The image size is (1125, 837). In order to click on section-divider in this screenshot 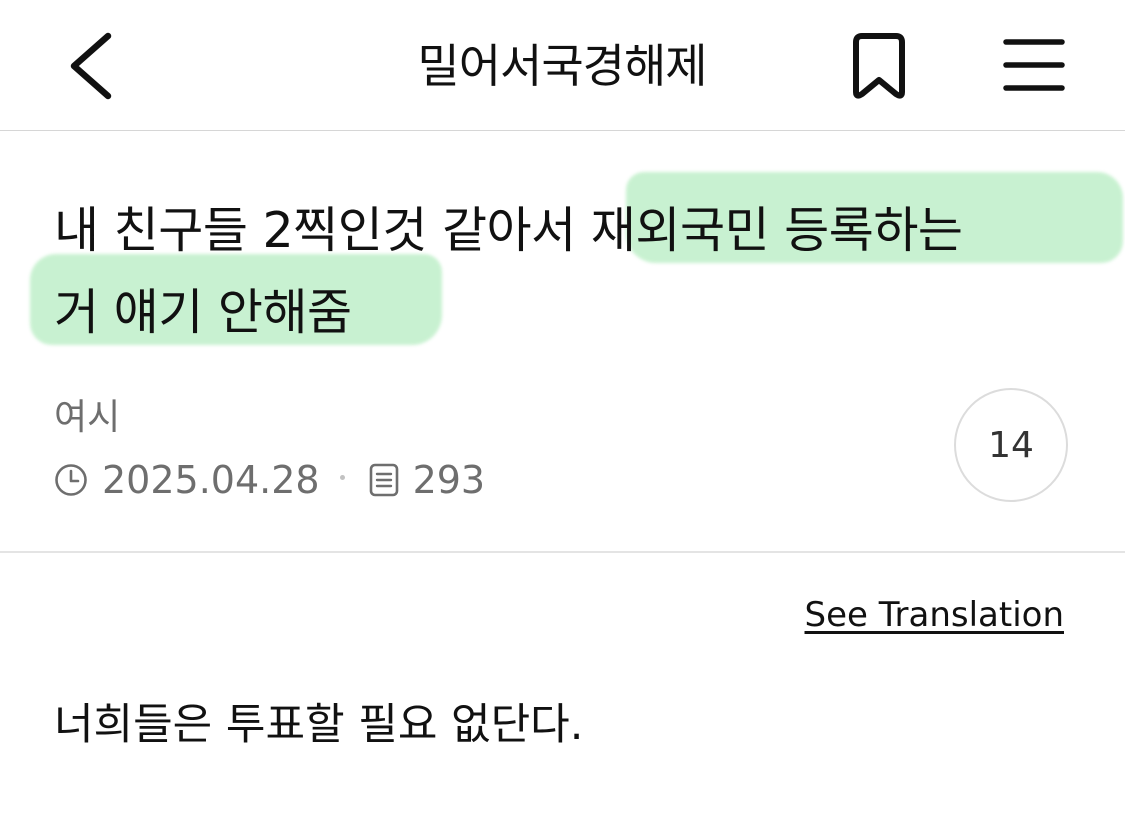, I will do `click(562, 552)`.